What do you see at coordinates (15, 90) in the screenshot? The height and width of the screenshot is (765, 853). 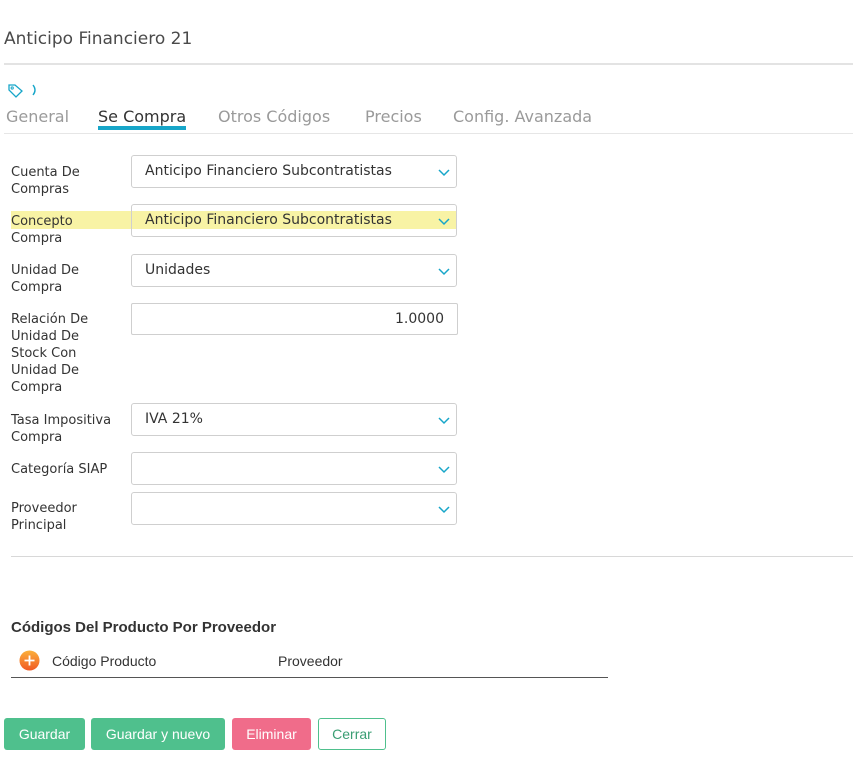 I see `tag-icon` at bounding box center [15, 90].